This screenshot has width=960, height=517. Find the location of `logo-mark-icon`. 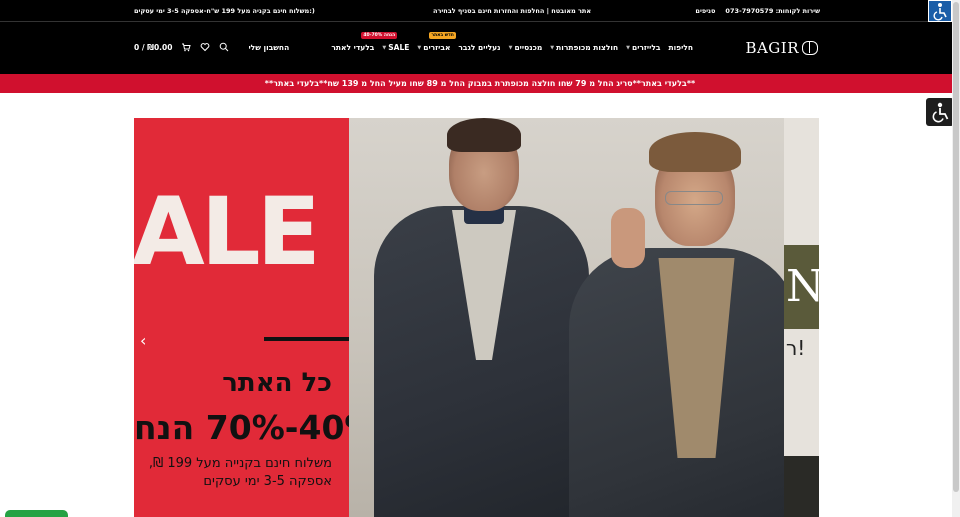

logo-mark-icon is located at coordinates (810, 48).